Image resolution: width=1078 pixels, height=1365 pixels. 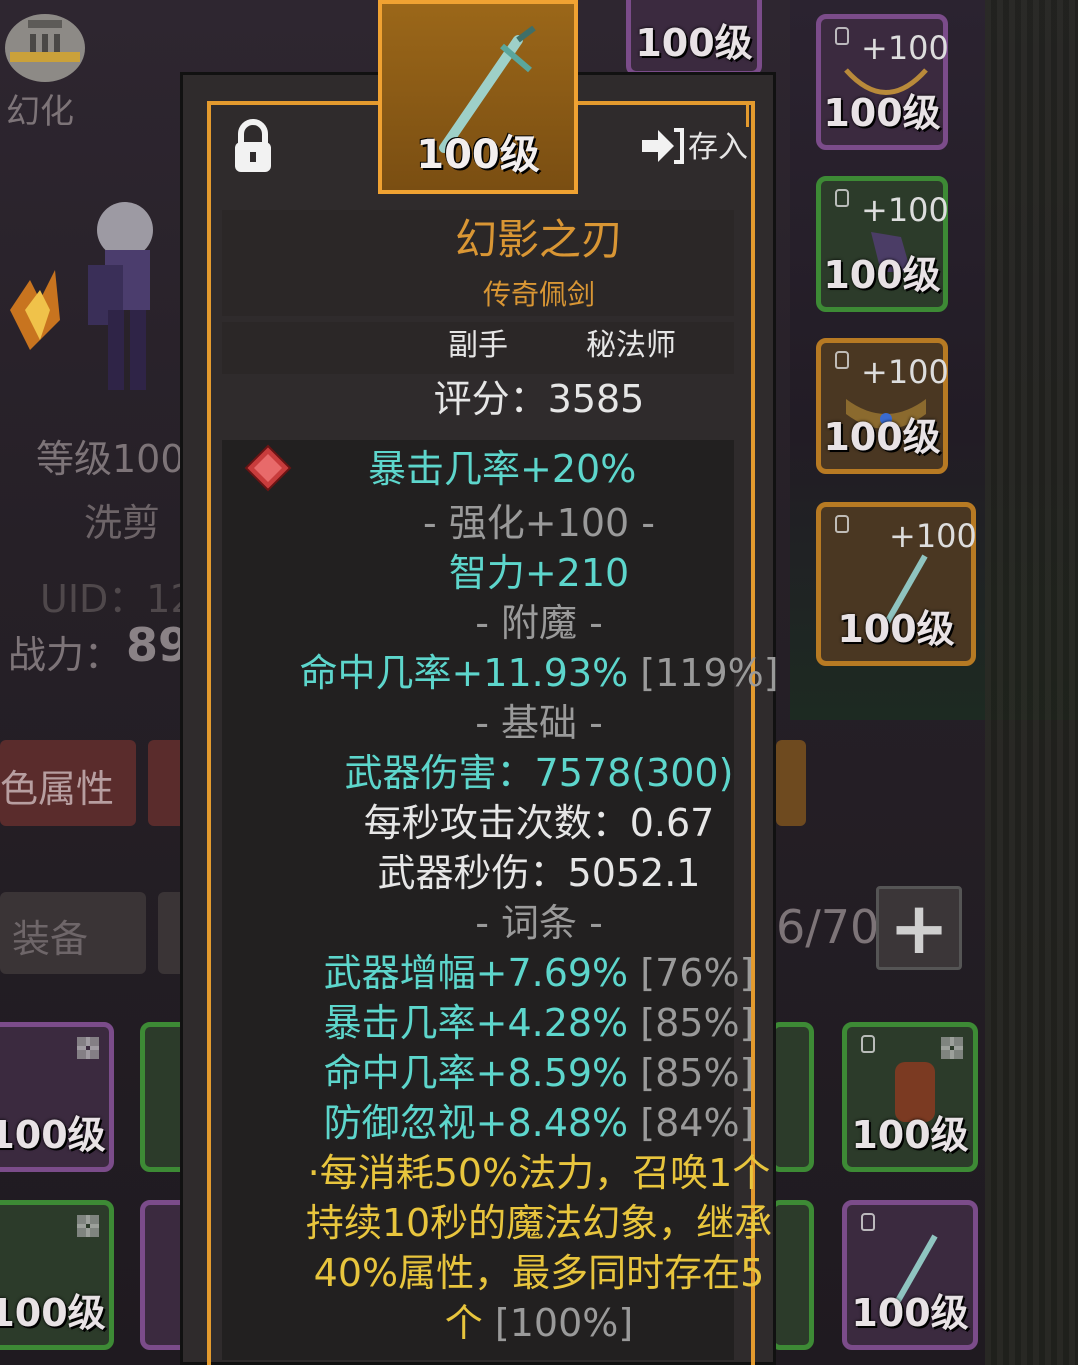 I want to click on affix-pct: [84%], so click(x=697, y=1123).